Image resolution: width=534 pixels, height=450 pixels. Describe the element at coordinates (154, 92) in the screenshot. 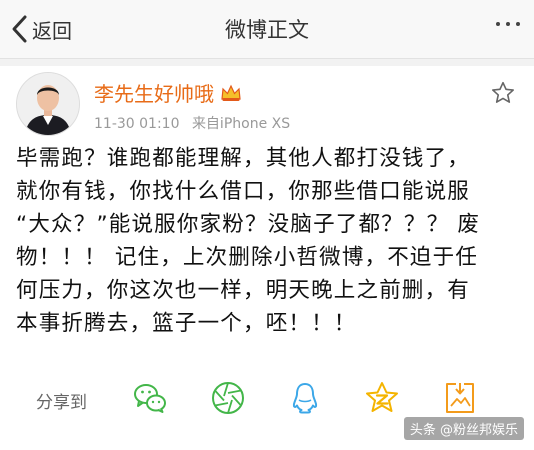

I see `username: 李先生好帅哦` at that location.